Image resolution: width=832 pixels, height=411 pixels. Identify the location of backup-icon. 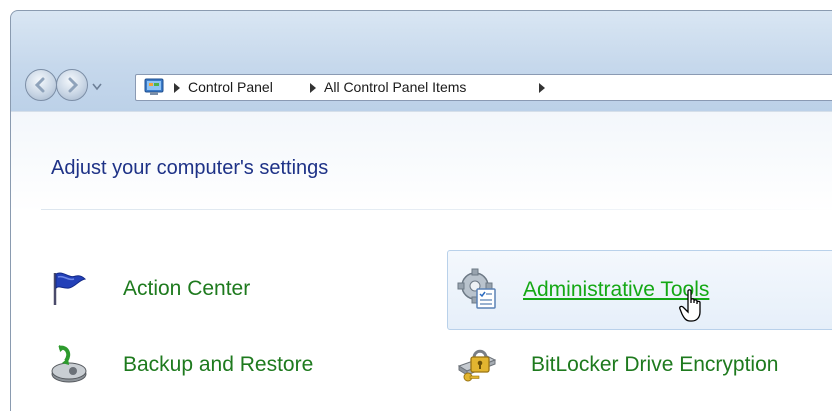
(69, 364).